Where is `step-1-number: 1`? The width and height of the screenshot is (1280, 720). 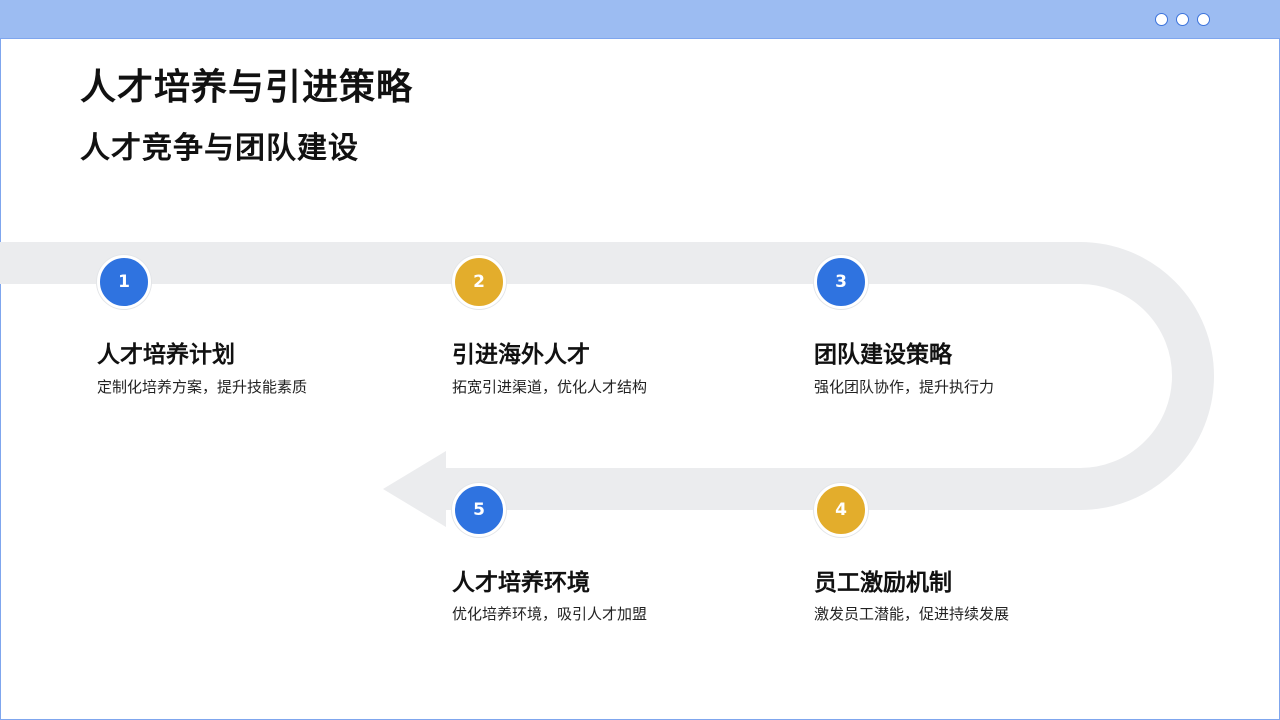 step-1-number: 1 is located at coordinates (124, 282).